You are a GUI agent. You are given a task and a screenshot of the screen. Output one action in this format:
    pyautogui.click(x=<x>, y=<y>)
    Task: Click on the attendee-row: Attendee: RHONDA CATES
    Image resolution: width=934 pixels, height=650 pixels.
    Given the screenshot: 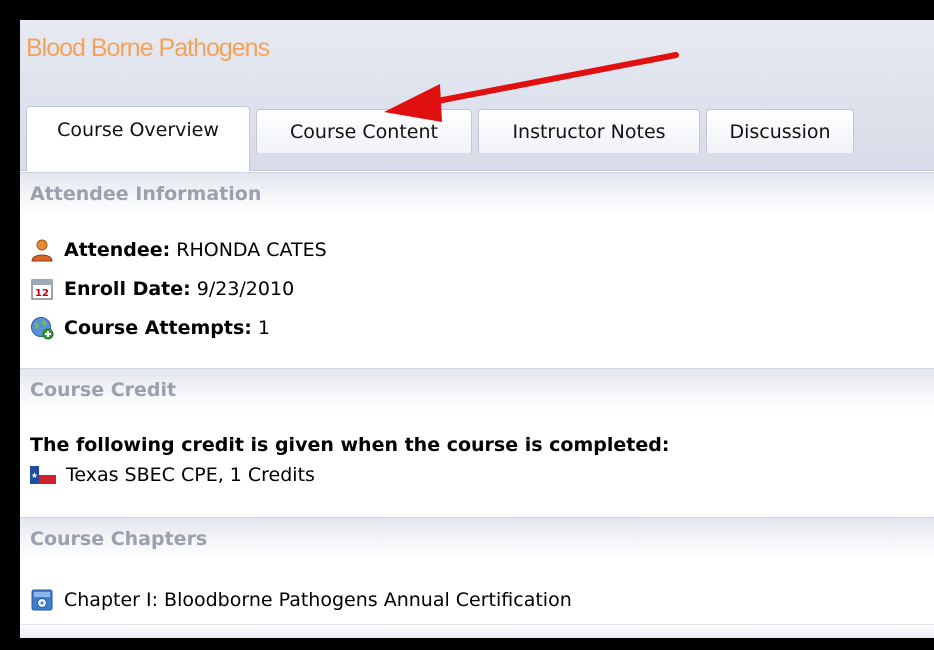 What is the action you would take?
    pyautogui.click(x=178, y=250)
    